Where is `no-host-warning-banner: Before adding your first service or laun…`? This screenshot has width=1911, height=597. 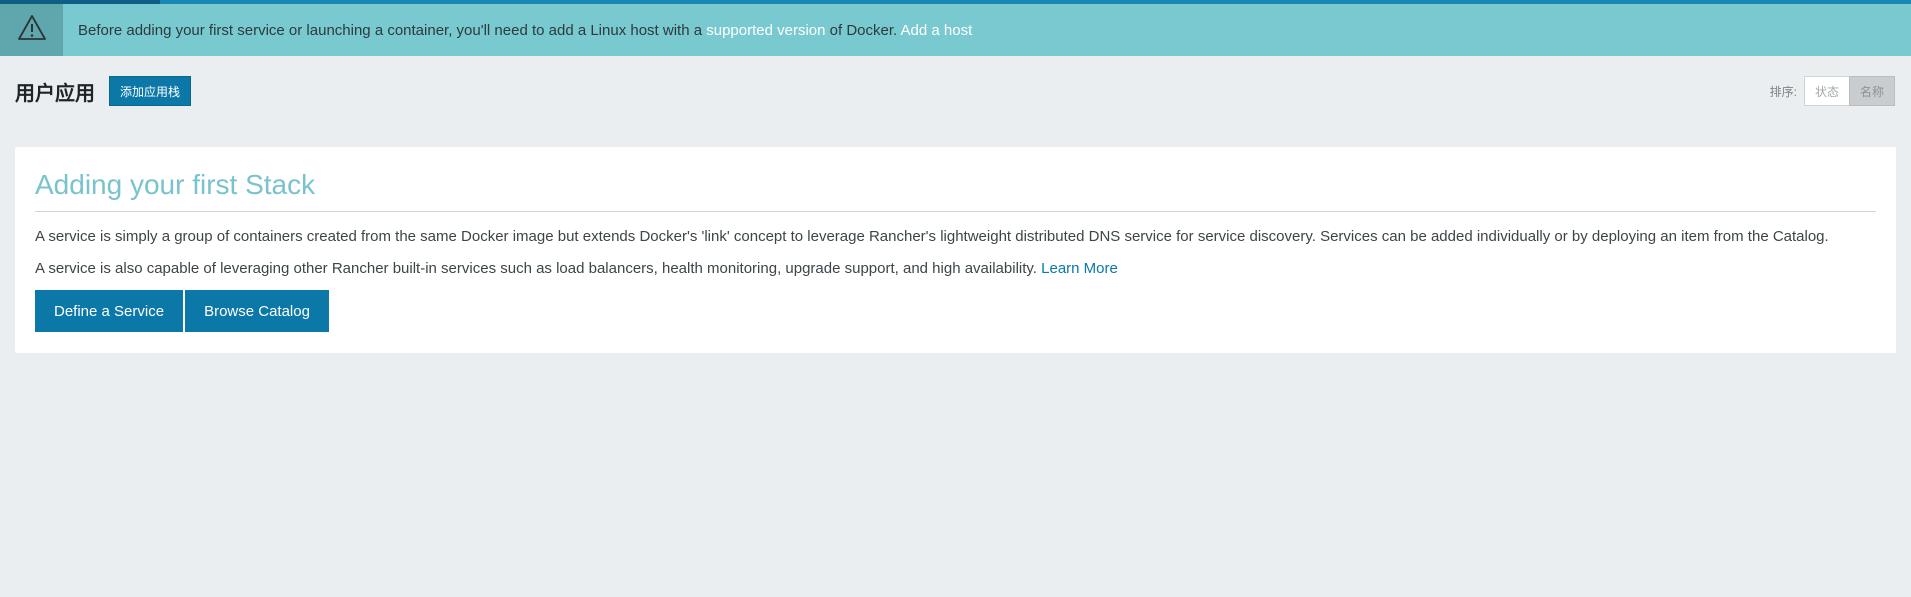
no-host-warning-banner: Before adding your first service or laun… is located at coordinates (955, 30).